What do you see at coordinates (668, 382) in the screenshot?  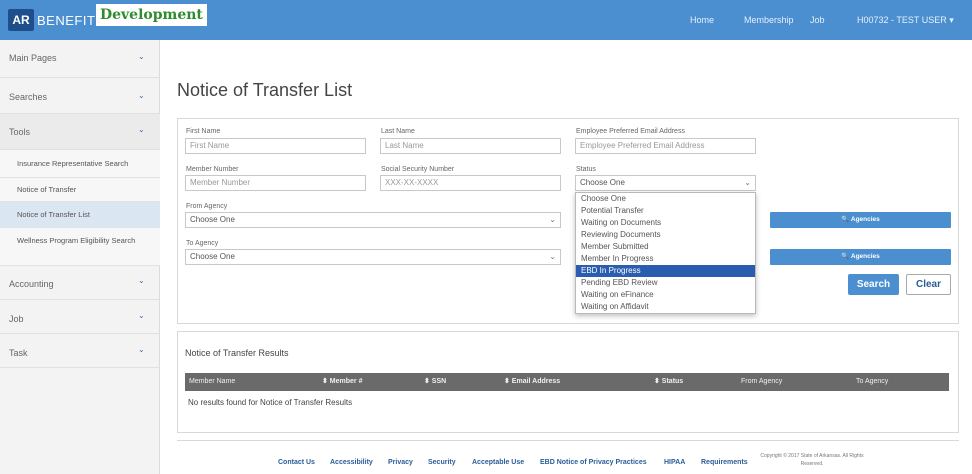 I see `column-status: ⬍ Status` at bounding box center [668, 382].